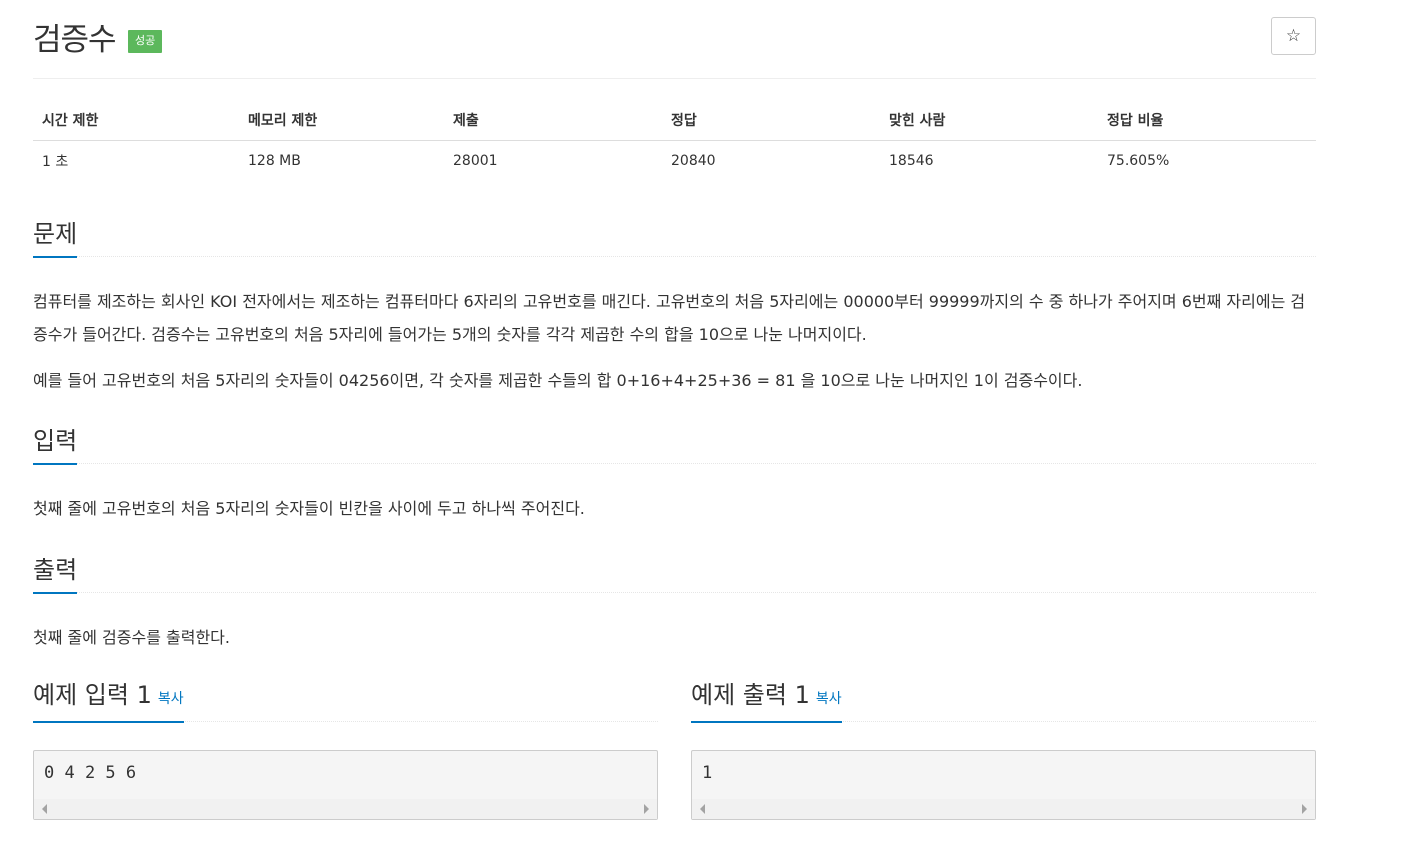 This screenshot has height=844, width=1402. I want to click on problem-description-title: 문제, so click(55, 239).